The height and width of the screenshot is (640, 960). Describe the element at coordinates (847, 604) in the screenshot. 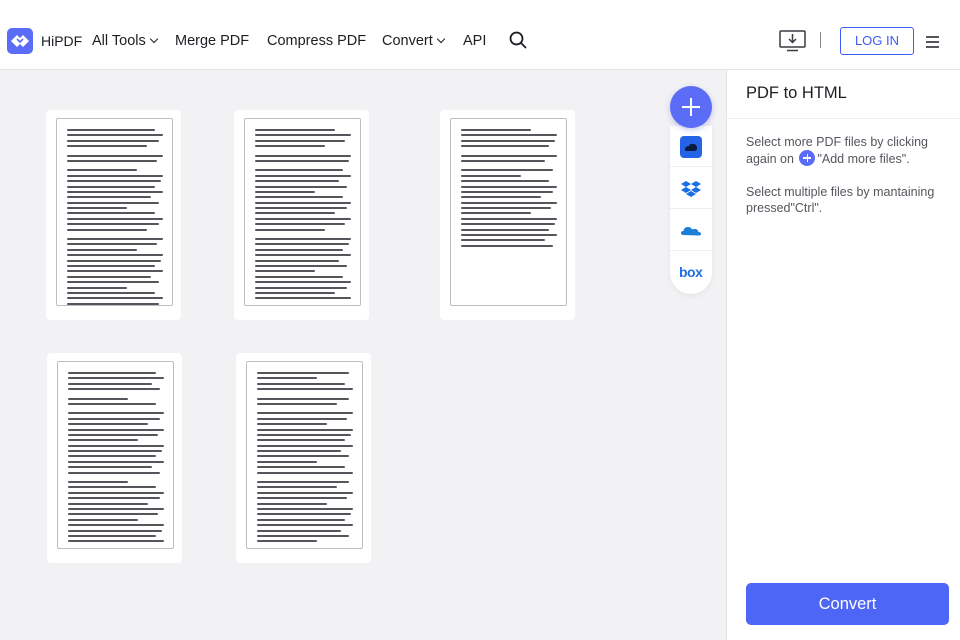

I see `convert-button: Convert` at that location.